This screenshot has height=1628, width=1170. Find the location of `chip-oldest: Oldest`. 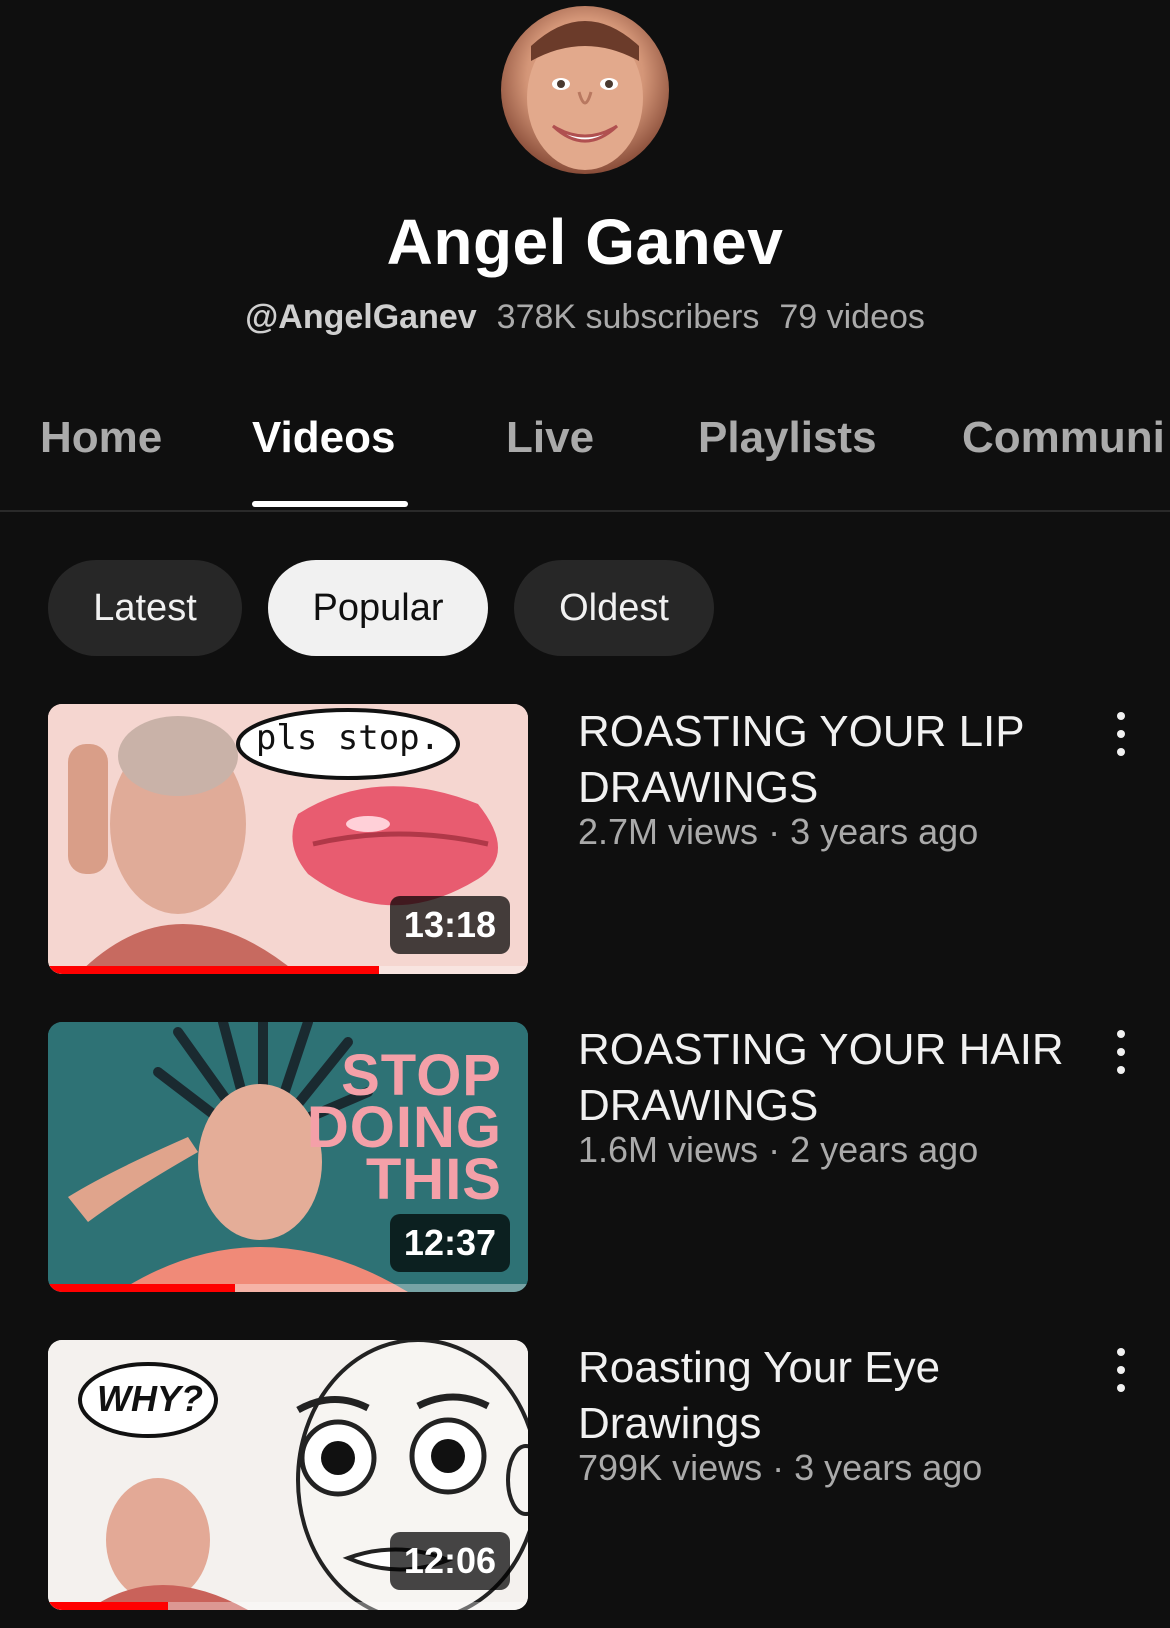

chip-oldest: Oldest is located at coordinates (614, 608).